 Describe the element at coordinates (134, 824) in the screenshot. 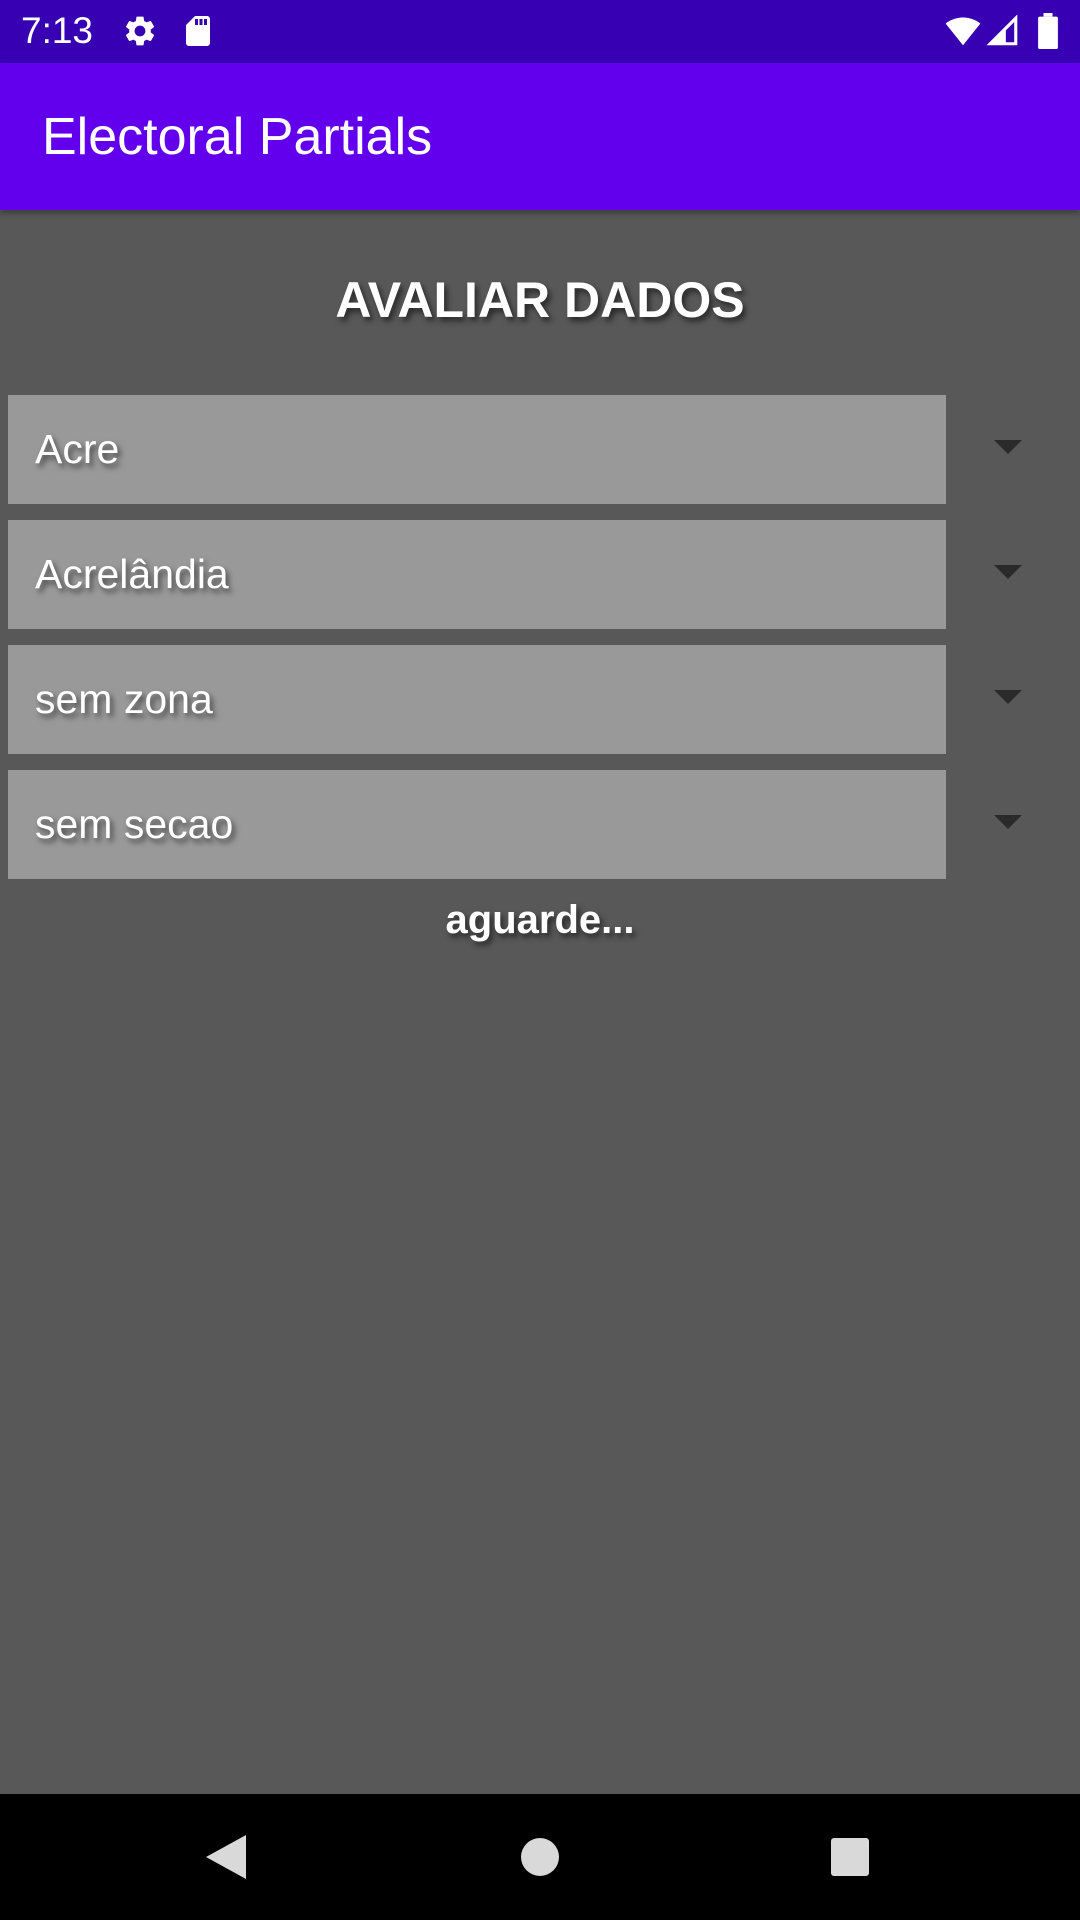

I see `dropdown-selected-value: sem secao` at that location.